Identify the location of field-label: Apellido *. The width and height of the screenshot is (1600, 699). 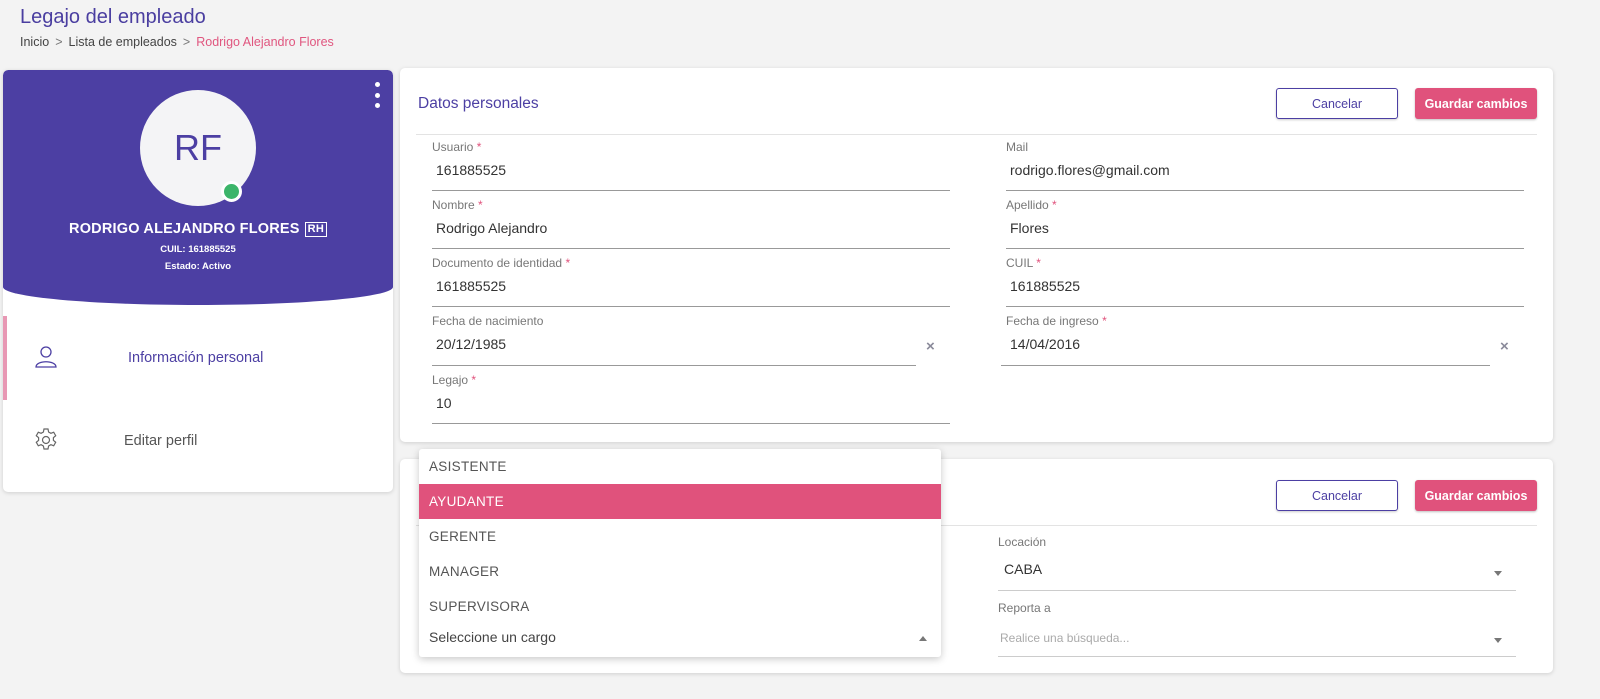
(1031, 205).